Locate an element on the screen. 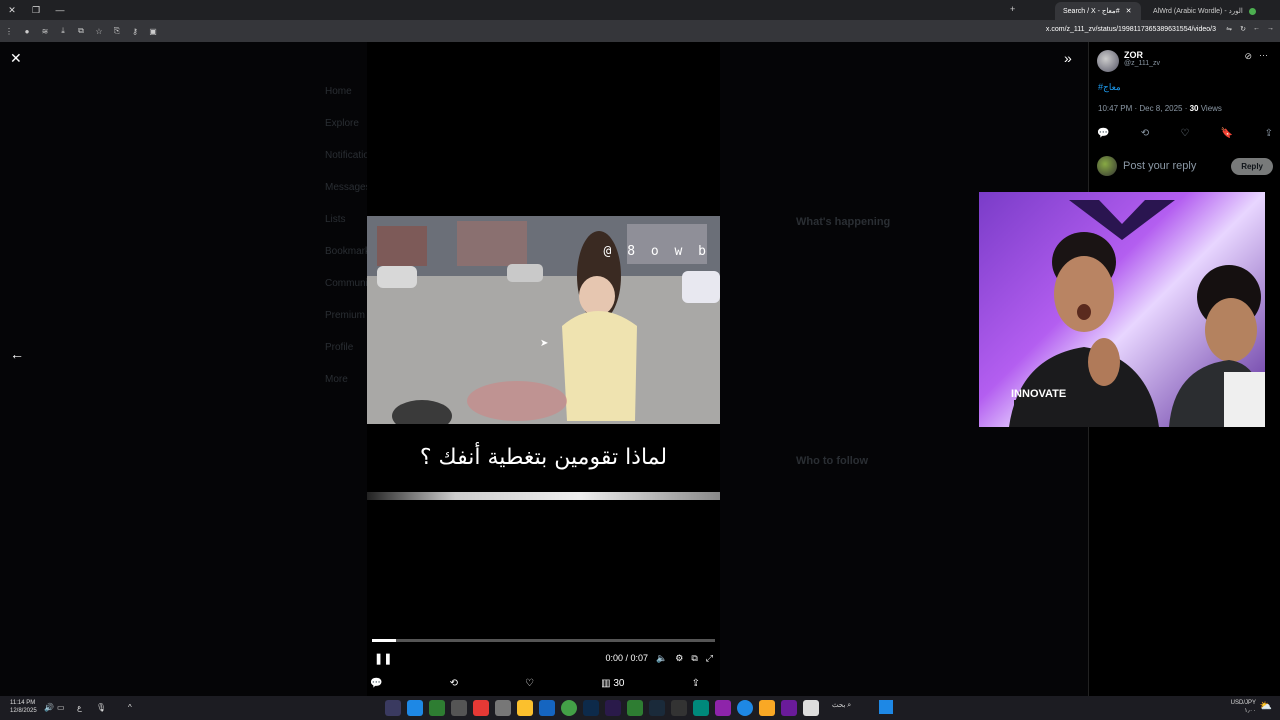 The height and width of the screenshot is (720, 1280). close-viewer-icon: ✕ is located at coordinates (16, 58).